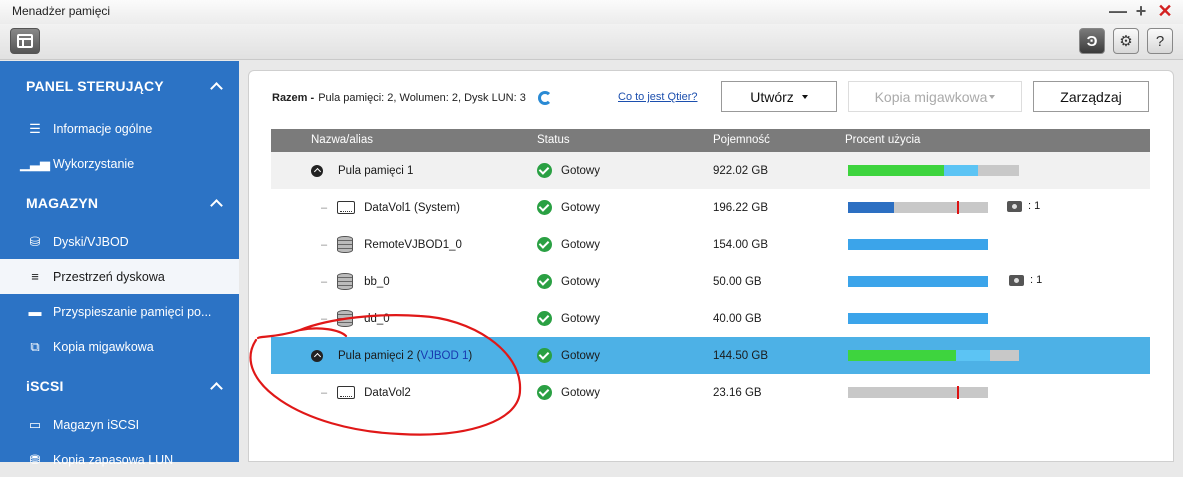 Image resolution: width=1183 pixels, height=477 pixels. I want to click on name-cell: – RemoteVJBOD1_0, so click(391, 244).